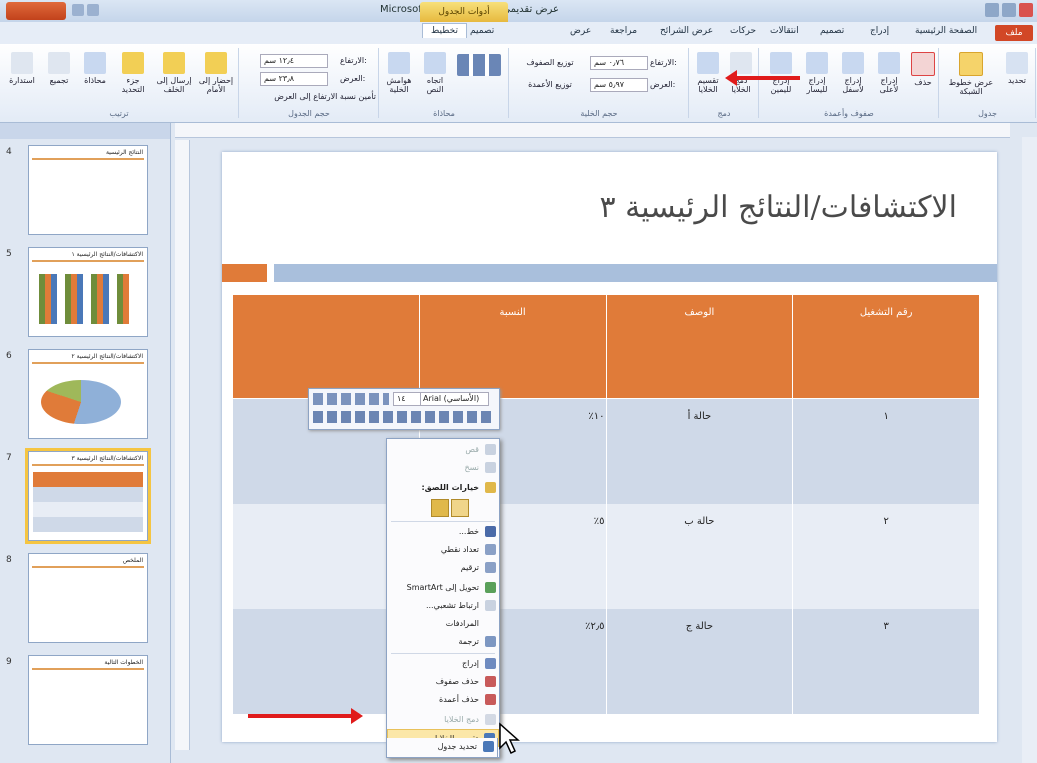 The height and width of the screenshot is (763, 1037). Describe the element at coordinates (93, 10) in the screenshot. I see `undo-icon` at that location.